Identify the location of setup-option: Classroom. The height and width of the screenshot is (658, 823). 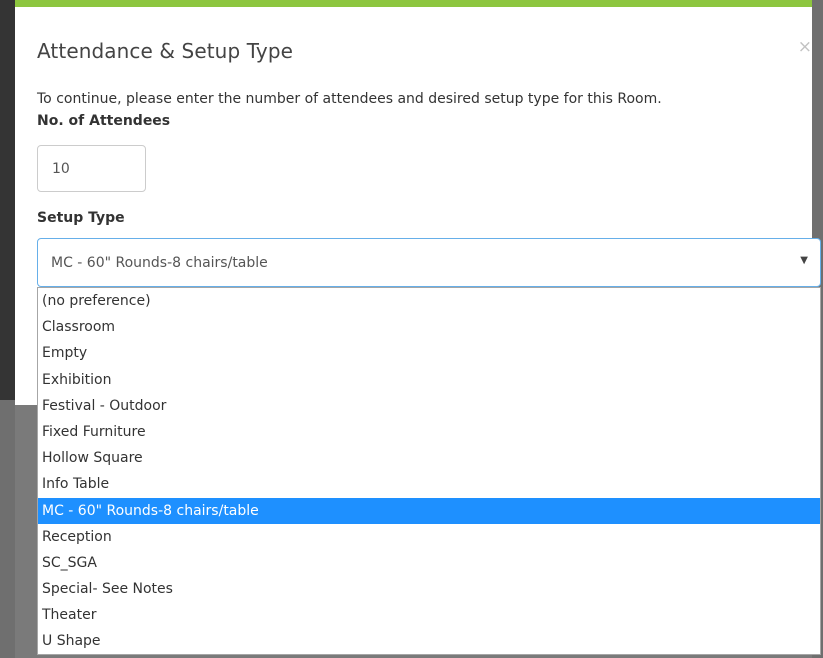
(429, 327).